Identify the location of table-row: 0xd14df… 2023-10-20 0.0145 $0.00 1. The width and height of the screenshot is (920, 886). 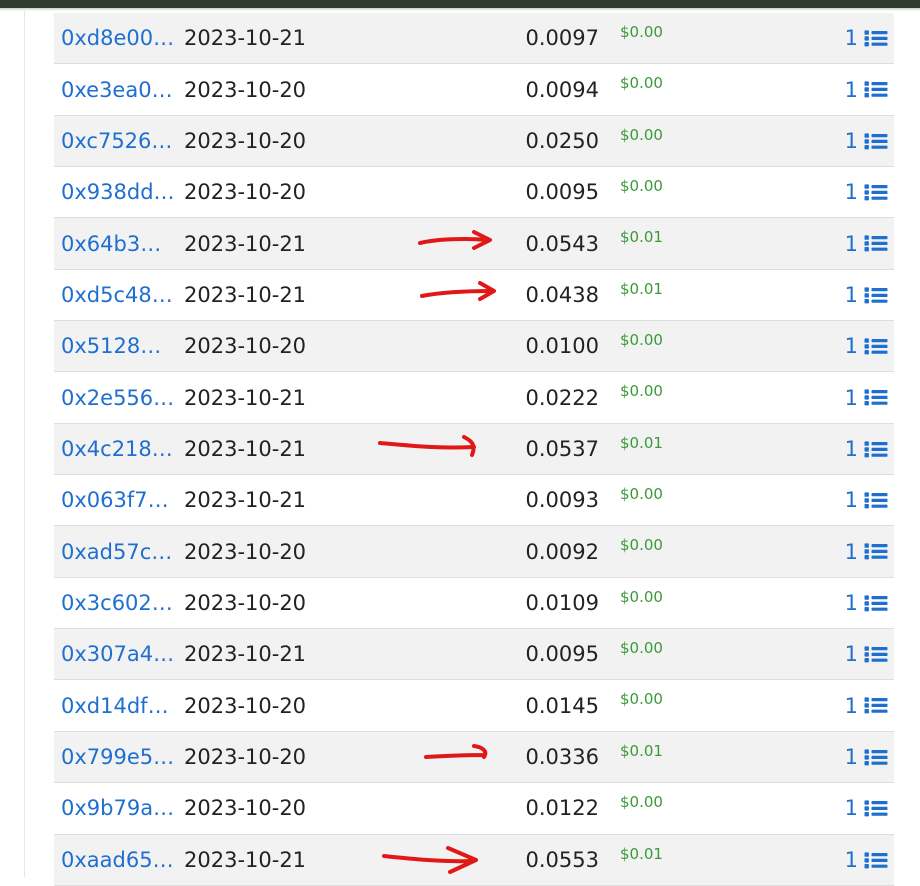
(474, 706).